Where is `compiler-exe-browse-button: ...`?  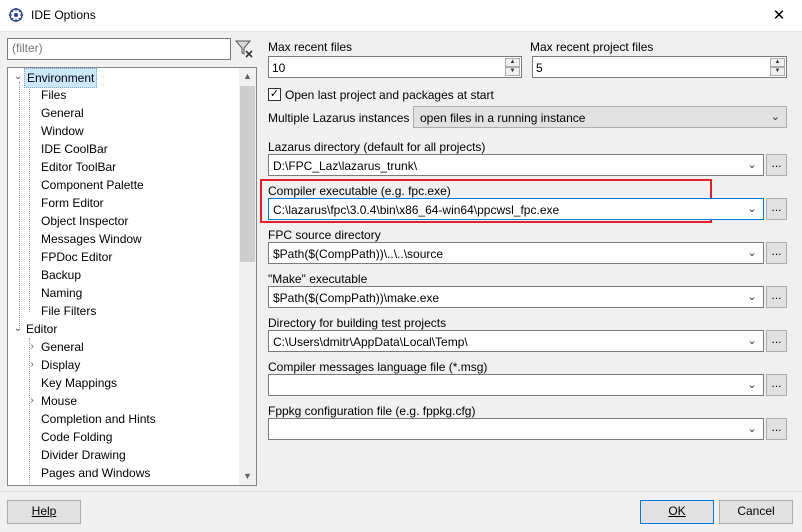
compiler-exe-browse-button: ... is located at coordinates (776, 209).